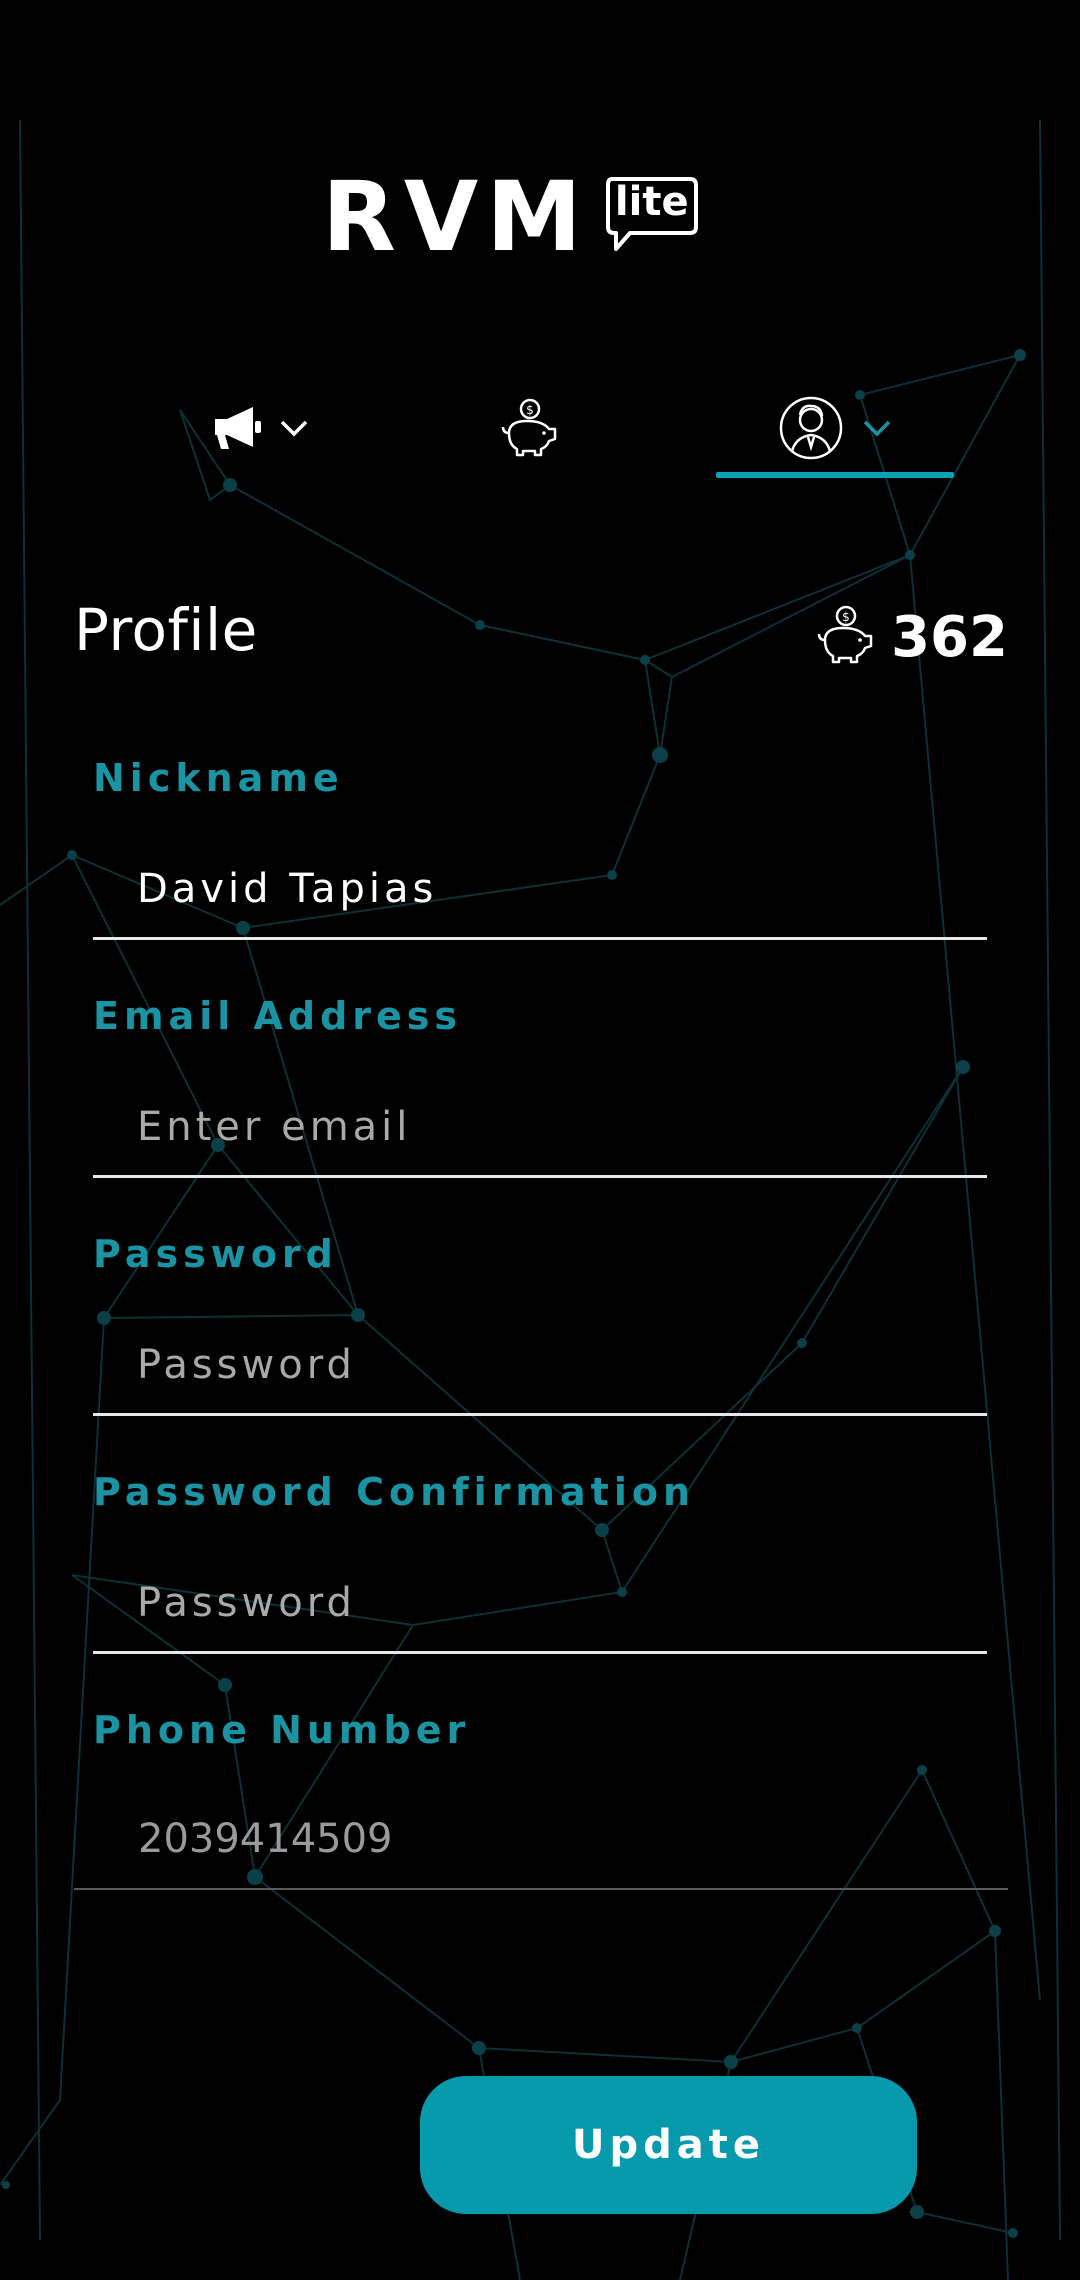  I want to click on points-balance: $ 362, so click(910, 637).